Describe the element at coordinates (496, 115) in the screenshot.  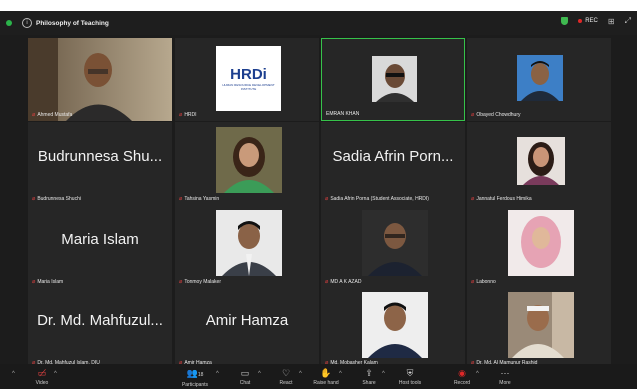
I see `participant-name: ⌀ Obayed Chowdhury` at that location.